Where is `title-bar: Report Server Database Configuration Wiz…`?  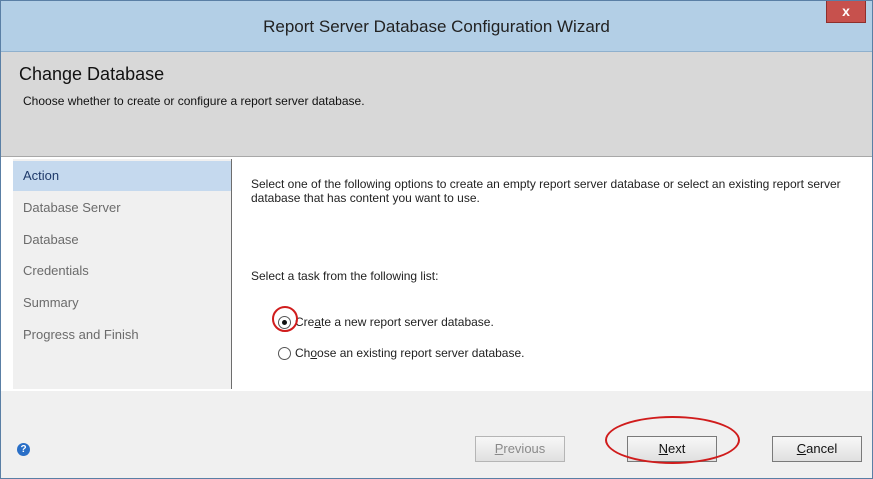
title-bar: Report Server Database Configuration Wiz… is located at coordinates (436, 26).